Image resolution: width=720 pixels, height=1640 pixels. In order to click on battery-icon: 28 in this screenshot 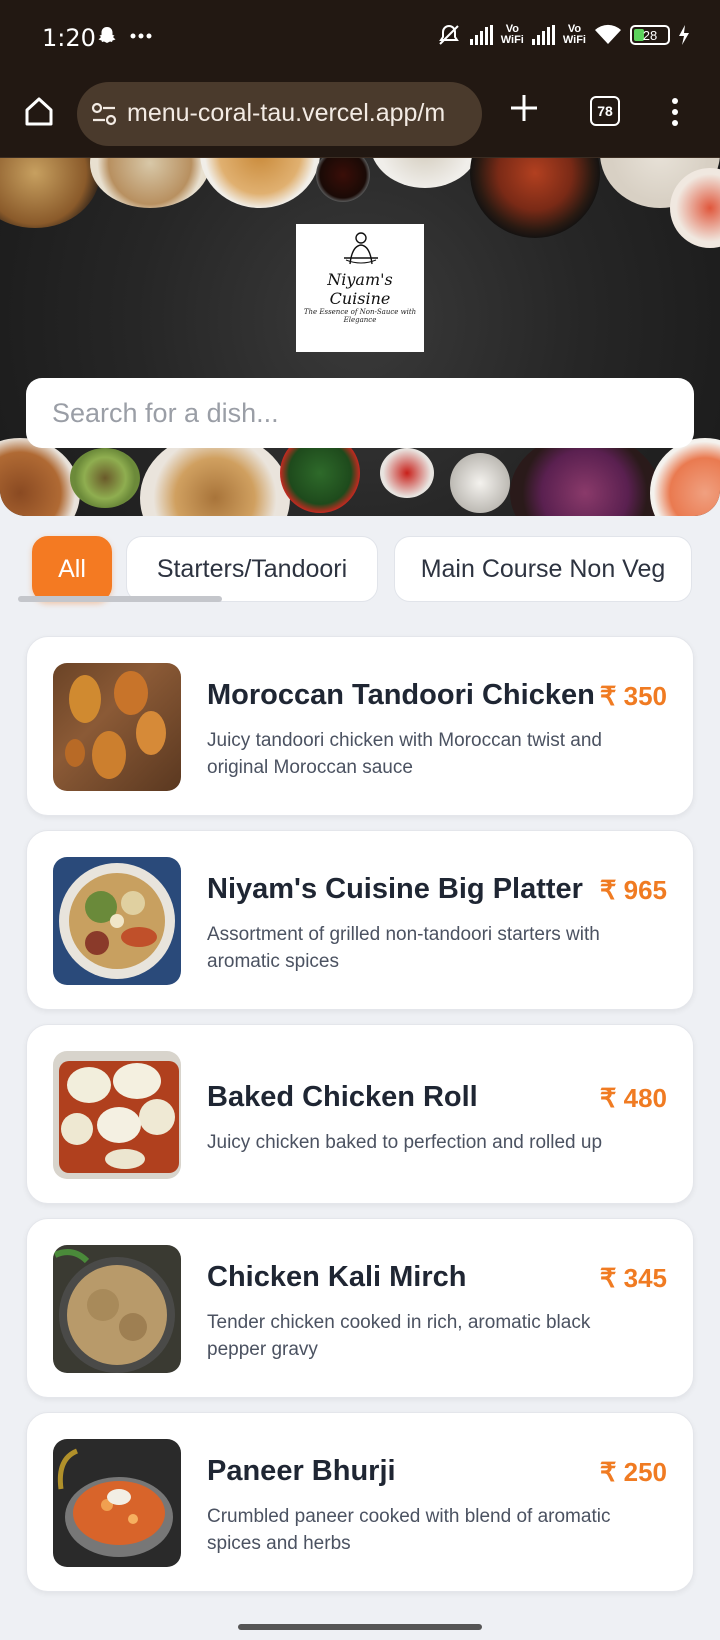, I will do `click(650, 35)`.